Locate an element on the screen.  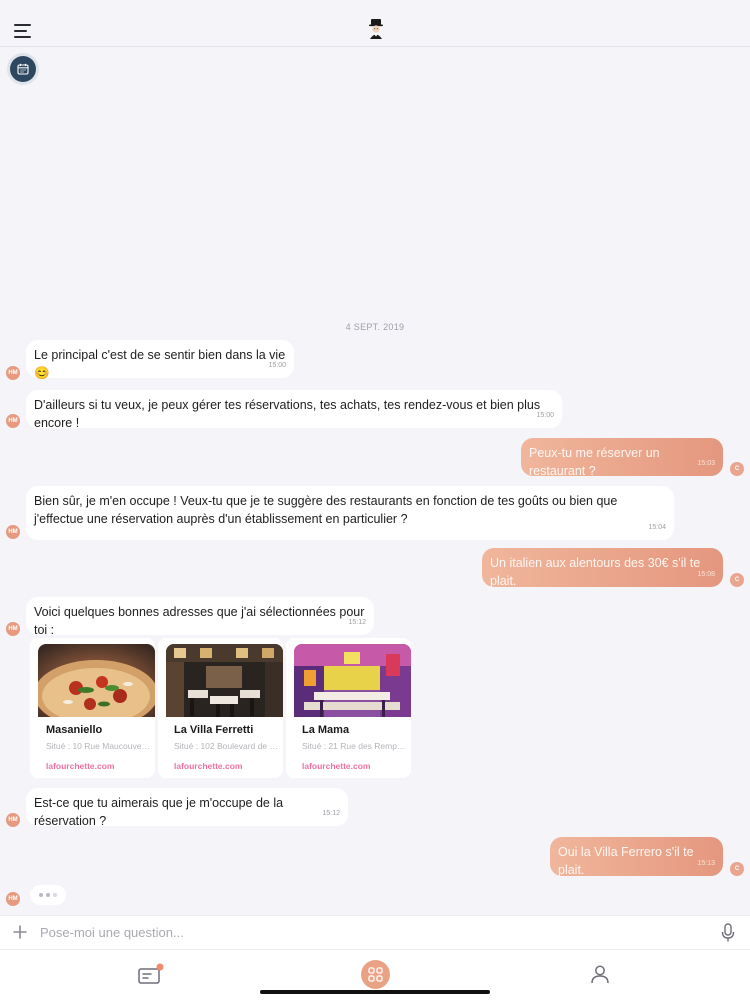
restaurant-address: Situé : 21 Rue des Remparts is located at coordinates (354, 746).